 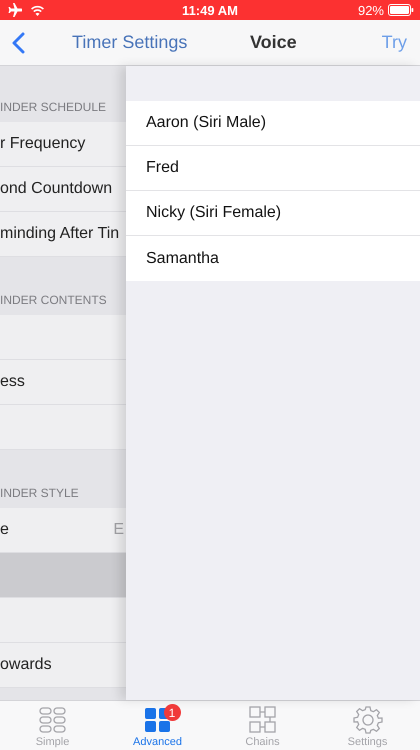 I want to click on voice-option: Samantha, so click(x=273, y=258).